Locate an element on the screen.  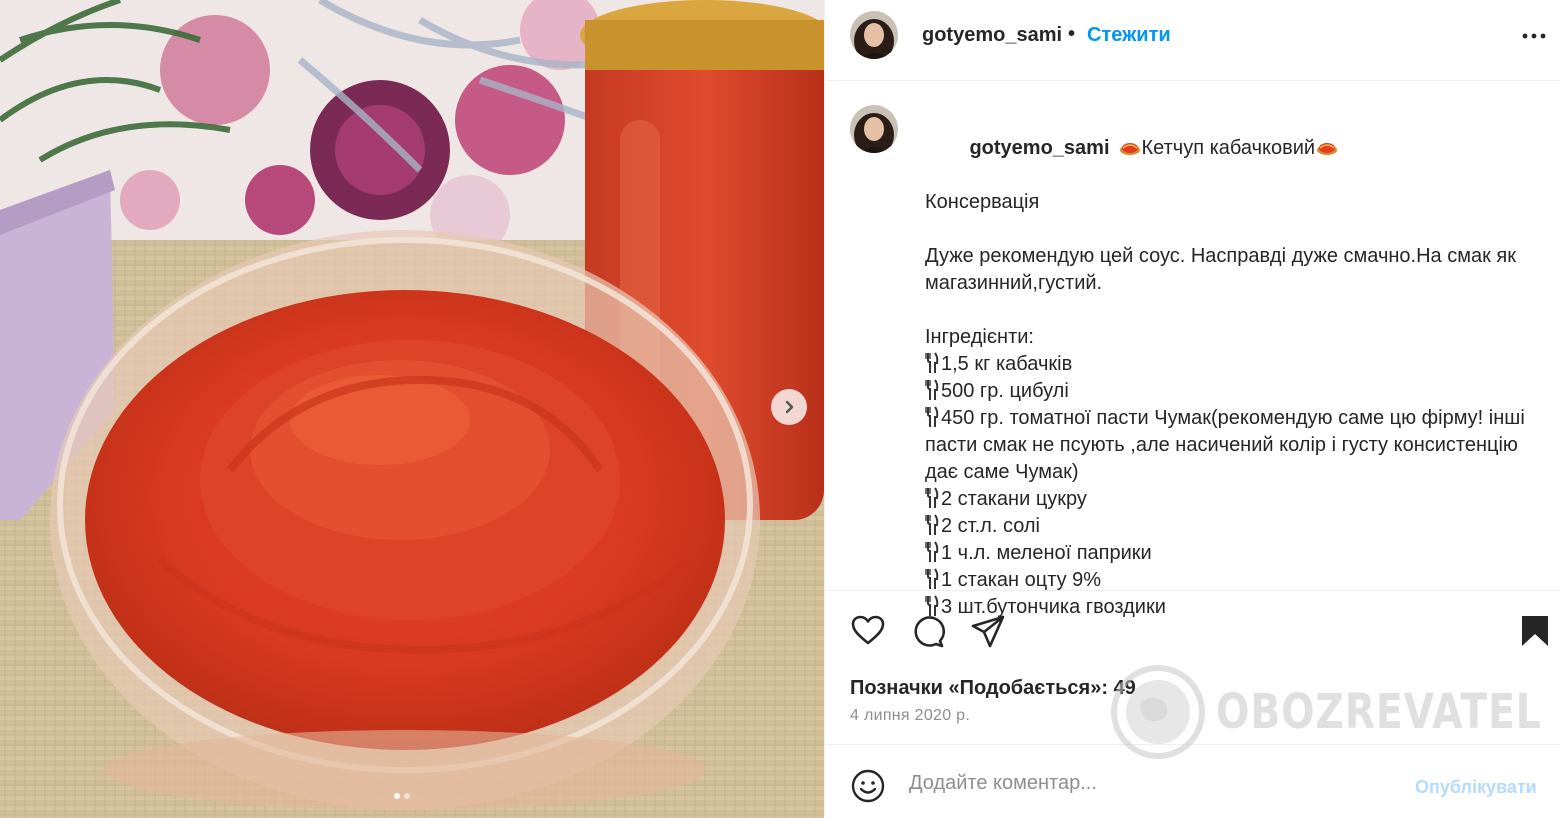
likes-label: Позначки «Подобається»: is located at coordinates (979, 688).